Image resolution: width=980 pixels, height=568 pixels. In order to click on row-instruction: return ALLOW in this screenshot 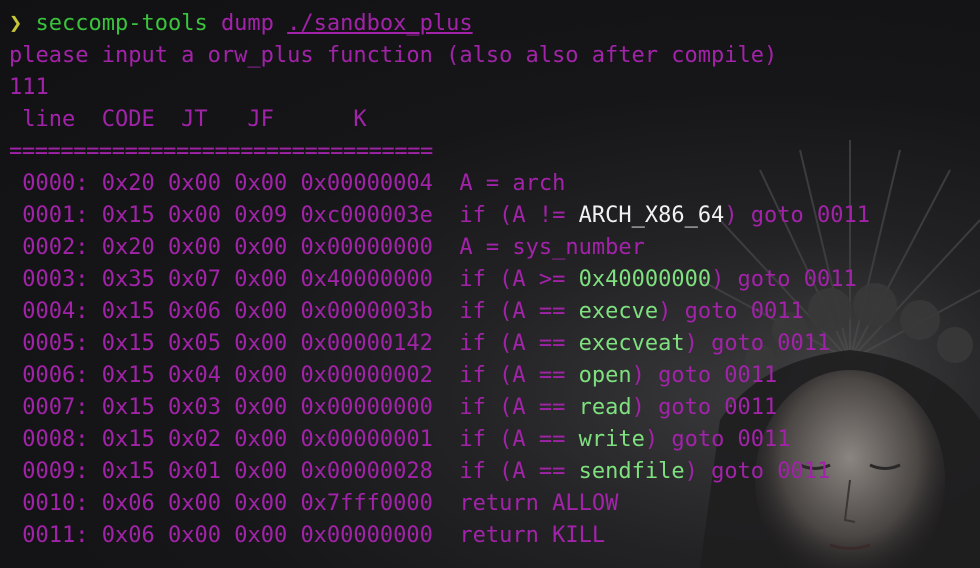, I will do `click(539, 503)`.